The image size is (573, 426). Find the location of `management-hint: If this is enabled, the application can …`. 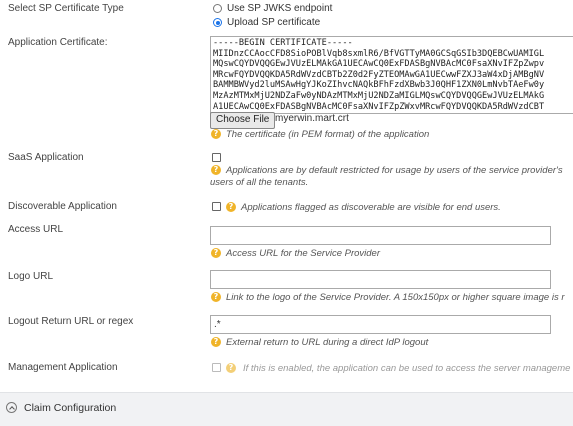

management-hint: If this is enabled, the application can … is located at coordinates (407, 368).